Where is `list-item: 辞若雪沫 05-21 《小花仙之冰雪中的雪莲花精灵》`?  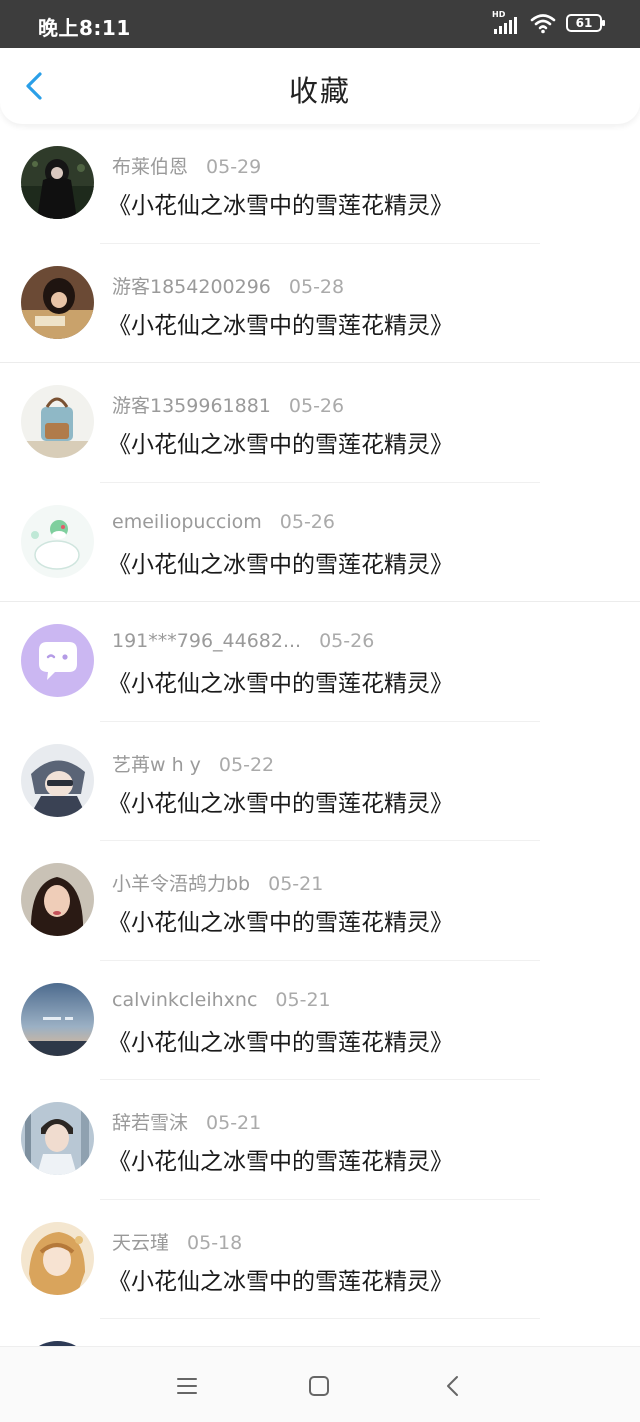 list-item: 辞若雪沫 05-21 《小花仙之冰雪中的雪莲花精灵》 is located at coordinates (320, 1140).